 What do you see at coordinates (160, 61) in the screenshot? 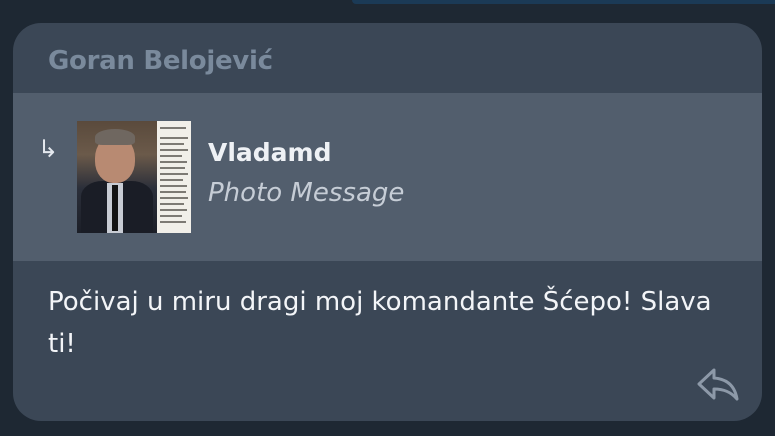
I see `sender-name: Goran Belojević` at bounding box center [160, 61].